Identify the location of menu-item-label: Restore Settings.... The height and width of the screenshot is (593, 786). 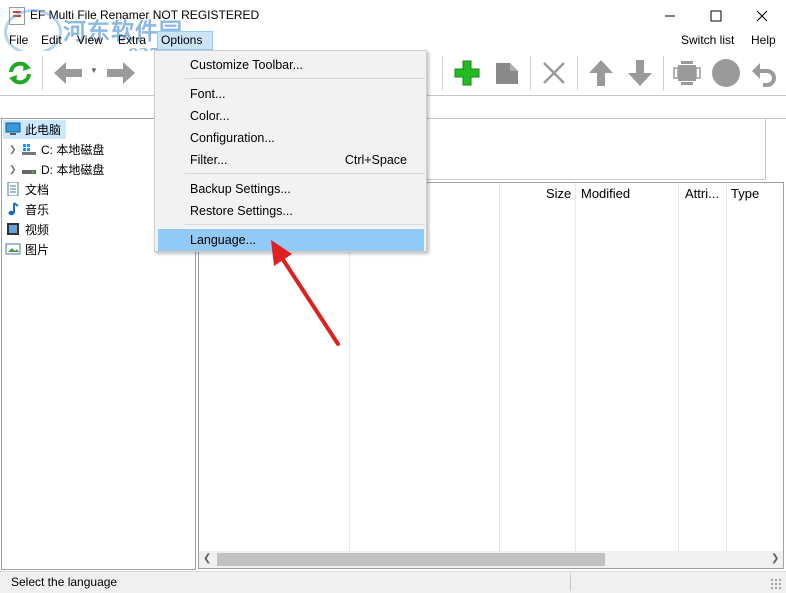
(241, 211).